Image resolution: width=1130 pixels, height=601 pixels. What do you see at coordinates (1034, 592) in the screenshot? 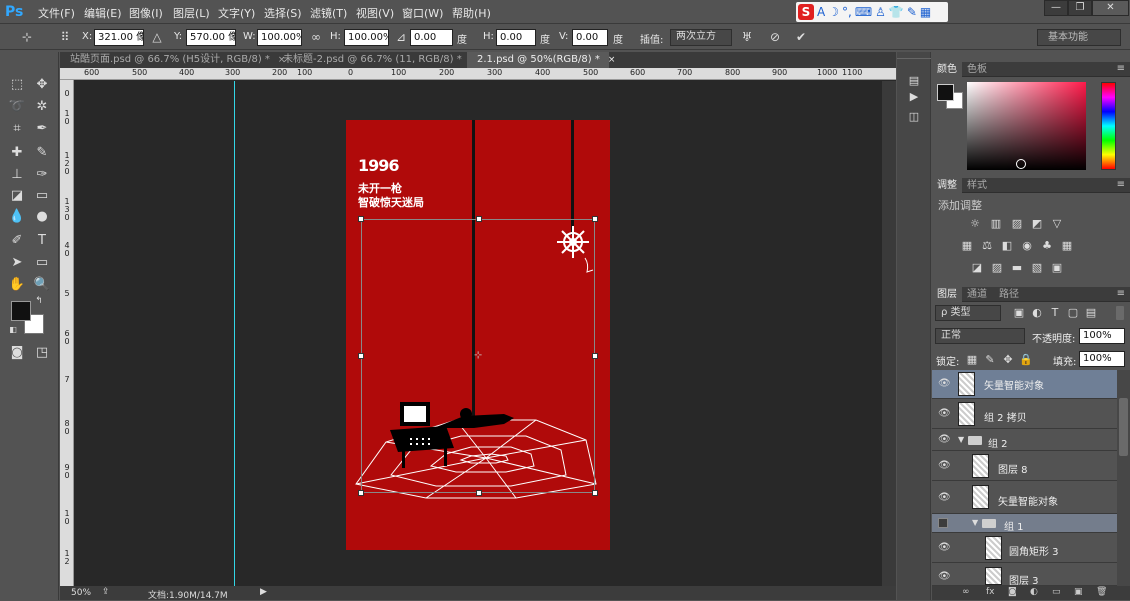
I see `new-adjustment-icon: ◐` at bounding box center [1034, 592].